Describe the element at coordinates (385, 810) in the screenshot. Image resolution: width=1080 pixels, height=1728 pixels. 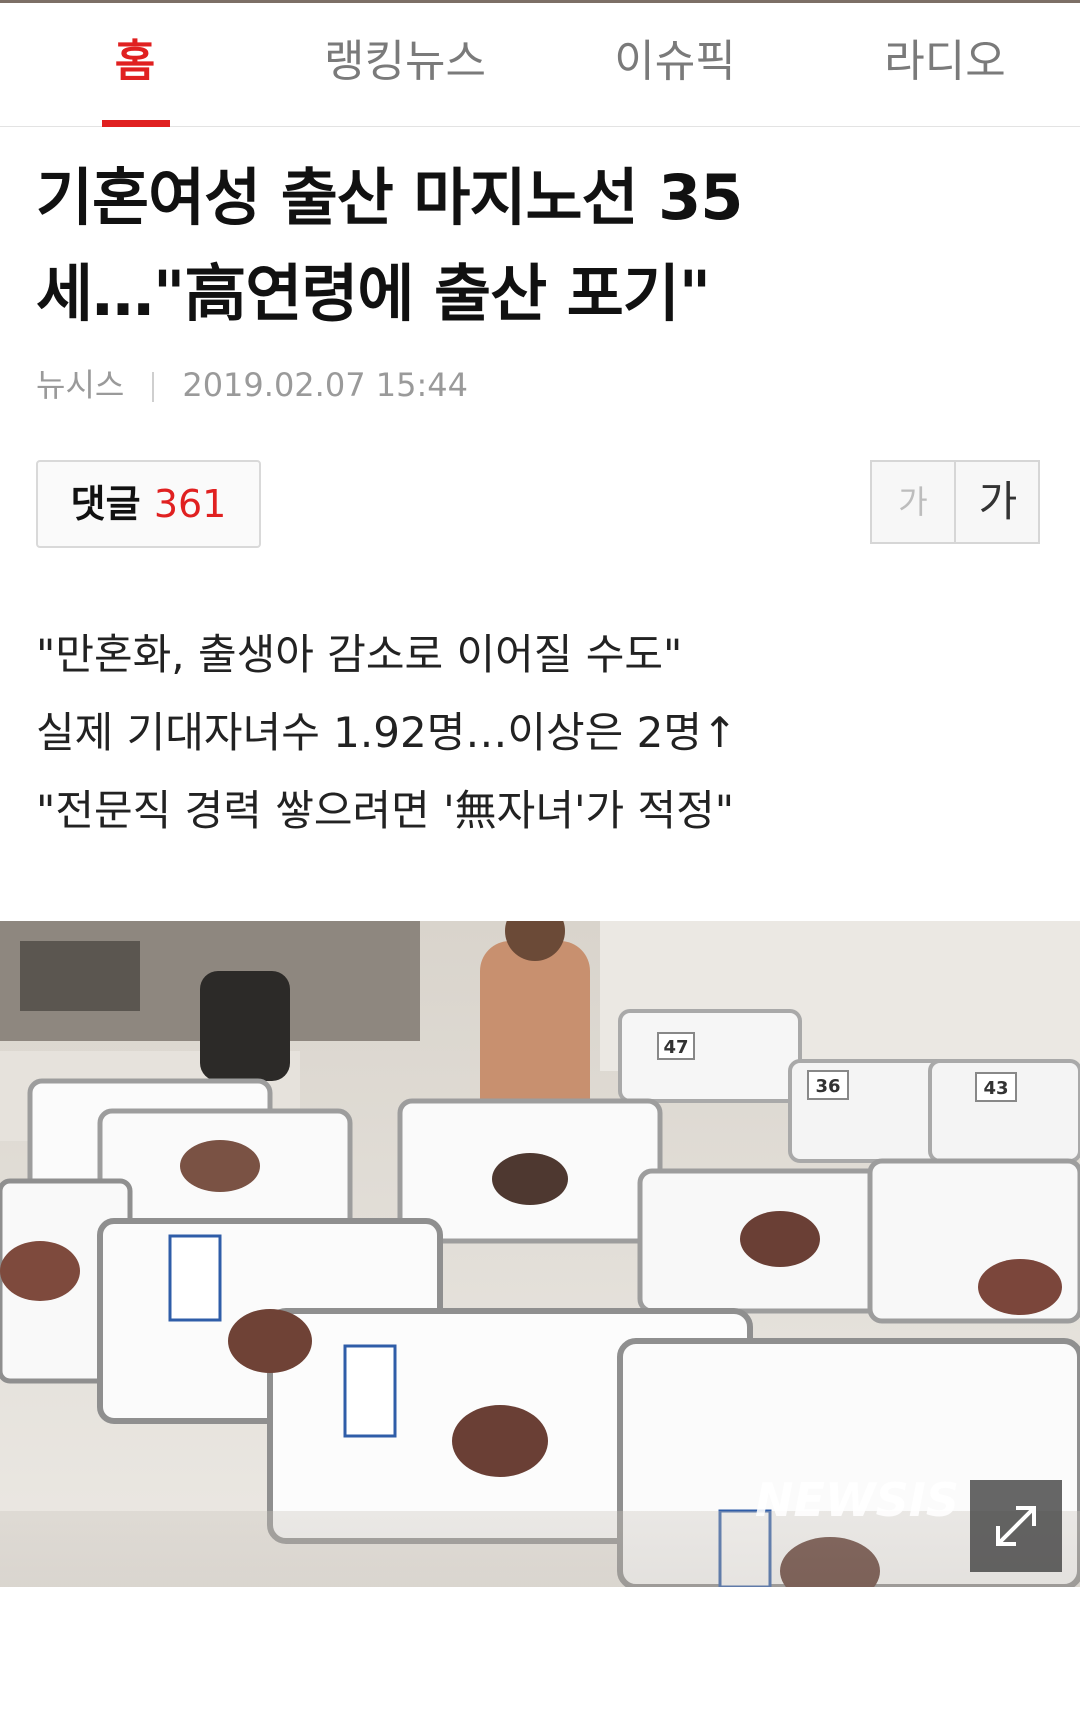
I see `summary-line: "전문직 경력 쌓으려면 '無자녀'가 적정"` at that location.